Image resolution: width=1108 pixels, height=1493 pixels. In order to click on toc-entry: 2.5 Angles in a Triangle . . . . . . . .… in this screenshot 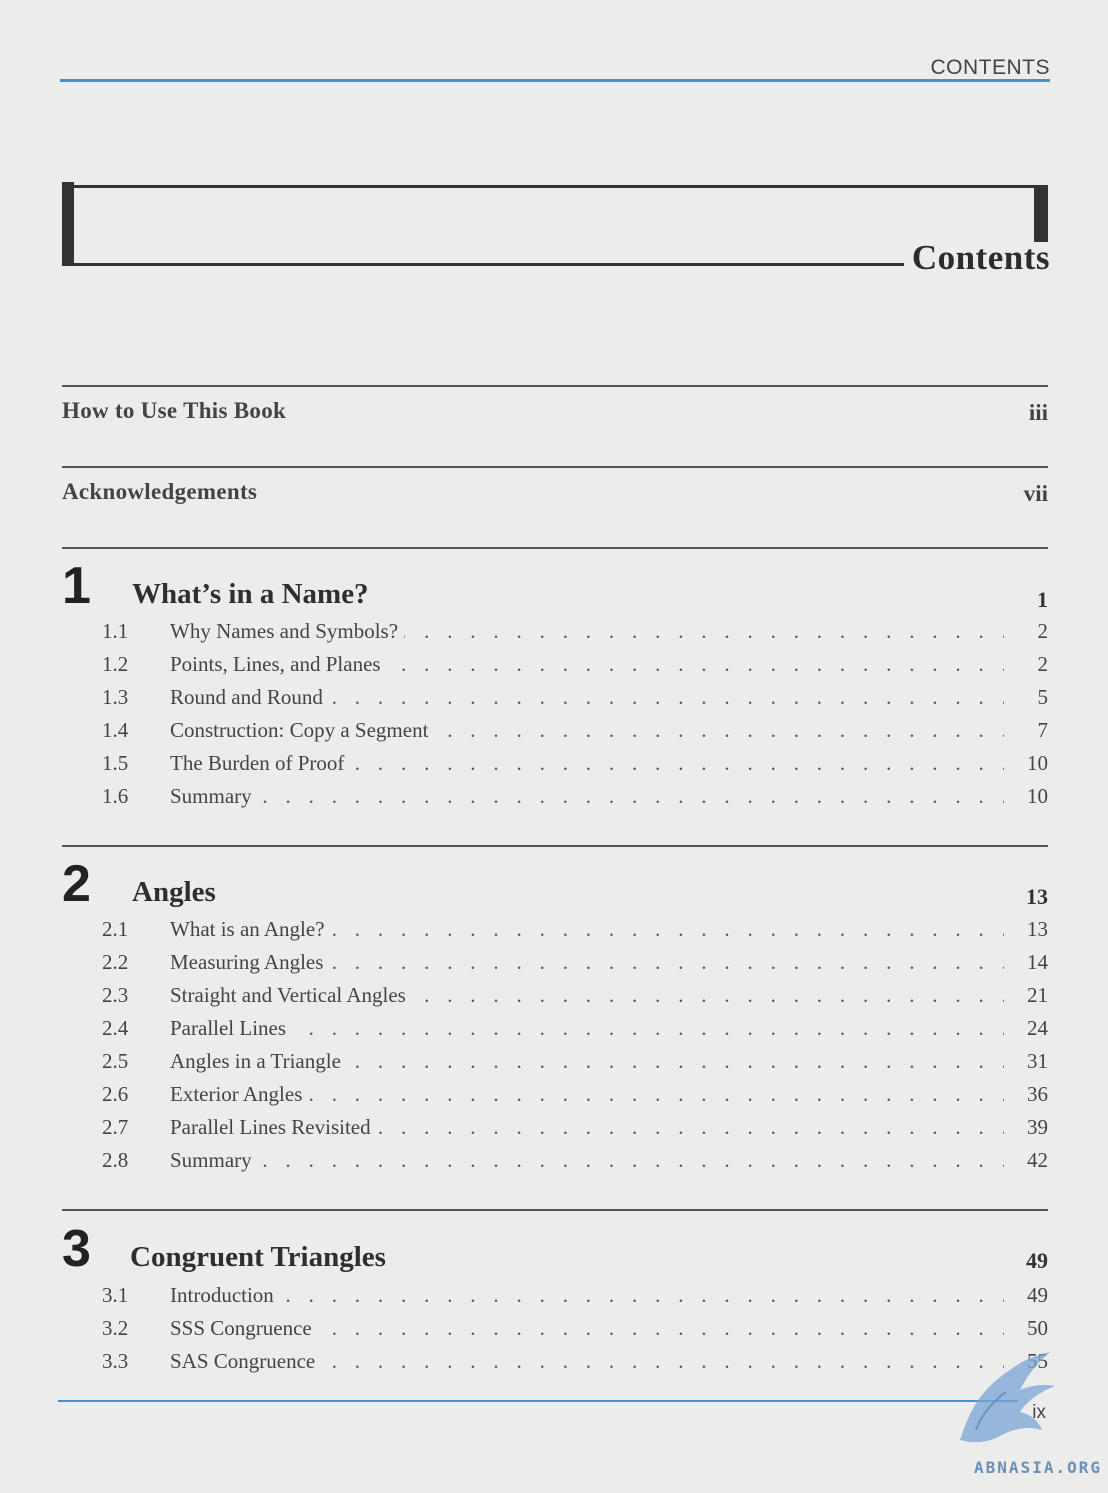, I will do `click(575, 1065)`.